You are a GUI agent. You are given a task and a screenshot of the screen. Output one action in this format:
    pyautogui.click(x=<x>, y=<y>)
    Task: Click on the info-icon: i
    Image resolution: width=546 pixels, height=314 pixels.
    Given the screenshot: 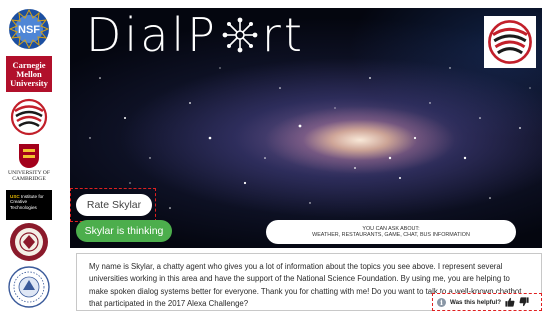 What is the action you would take?
    pyautogui.click(x=441, y=302)
    